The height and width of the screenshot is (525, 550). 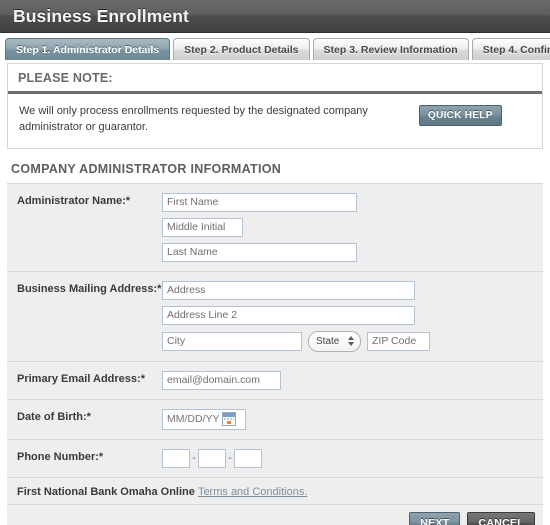 I want to click on last-name-line, so click(x=348, y=252).